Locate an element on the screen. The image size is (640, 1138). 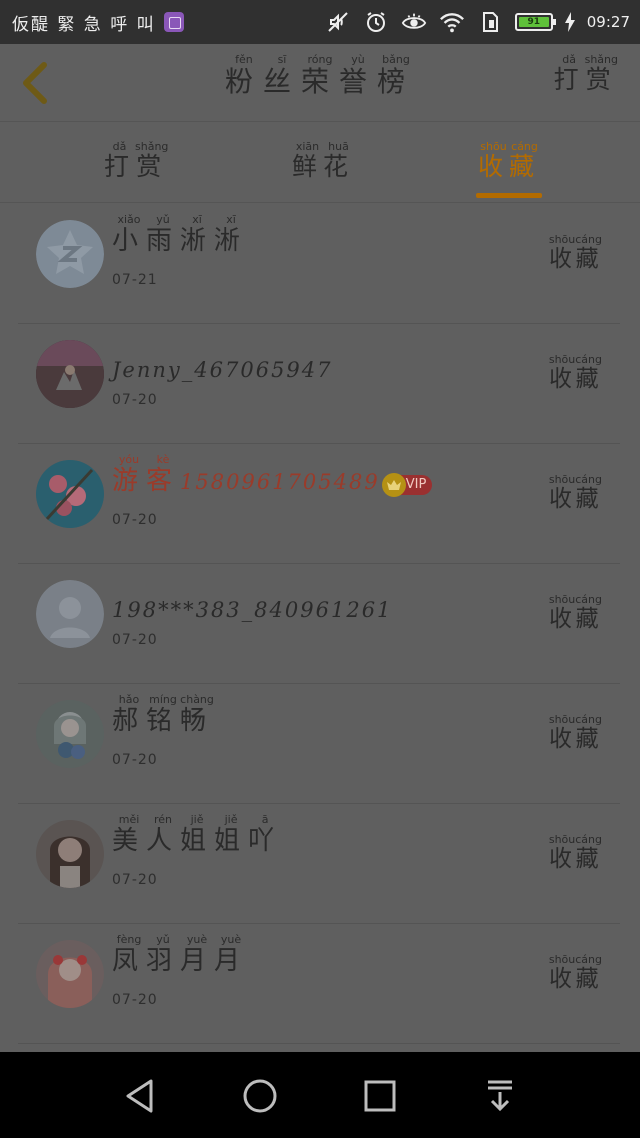
pinyin-char: 姐jiě is located at coordinates (197, 834).